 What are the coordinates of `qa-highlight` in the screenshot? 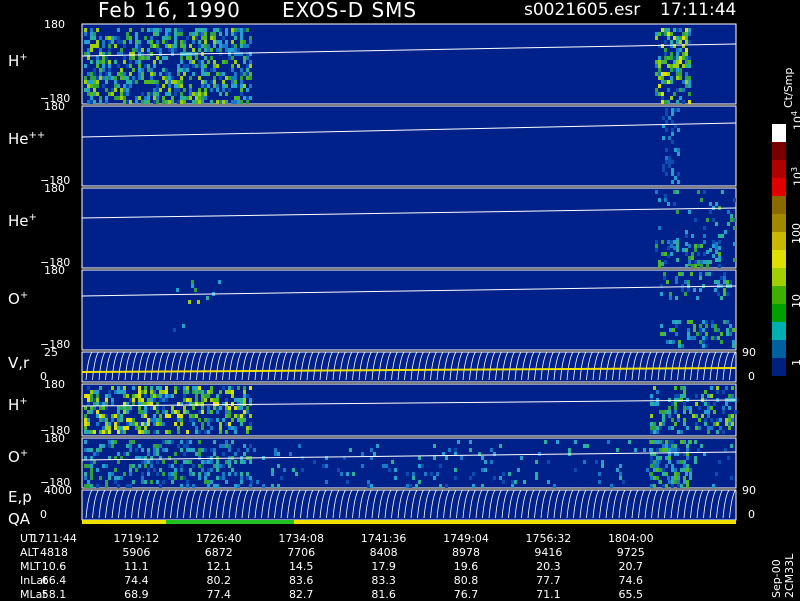 It's located at (230, 522).